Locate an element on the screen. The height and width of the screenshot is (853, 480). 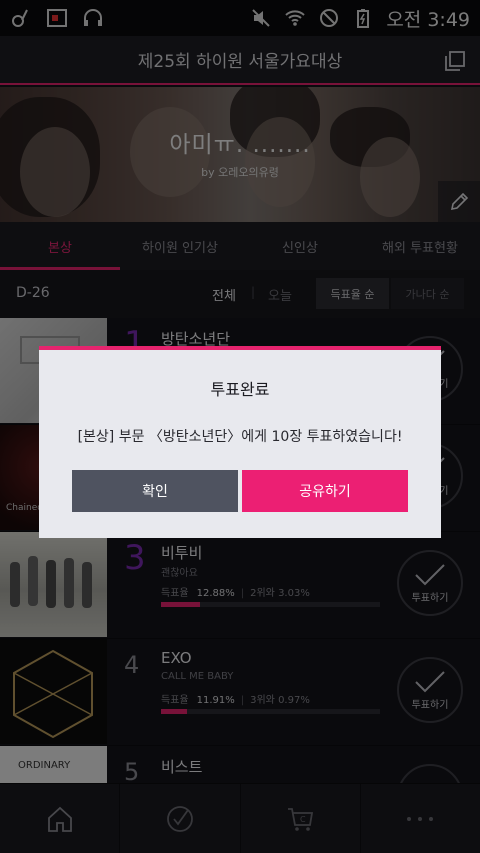
dialog-message: [본상] 부문 〈방탄소년단〉에게 10장 투표하였습니다! is located at coordinates (240, 437).